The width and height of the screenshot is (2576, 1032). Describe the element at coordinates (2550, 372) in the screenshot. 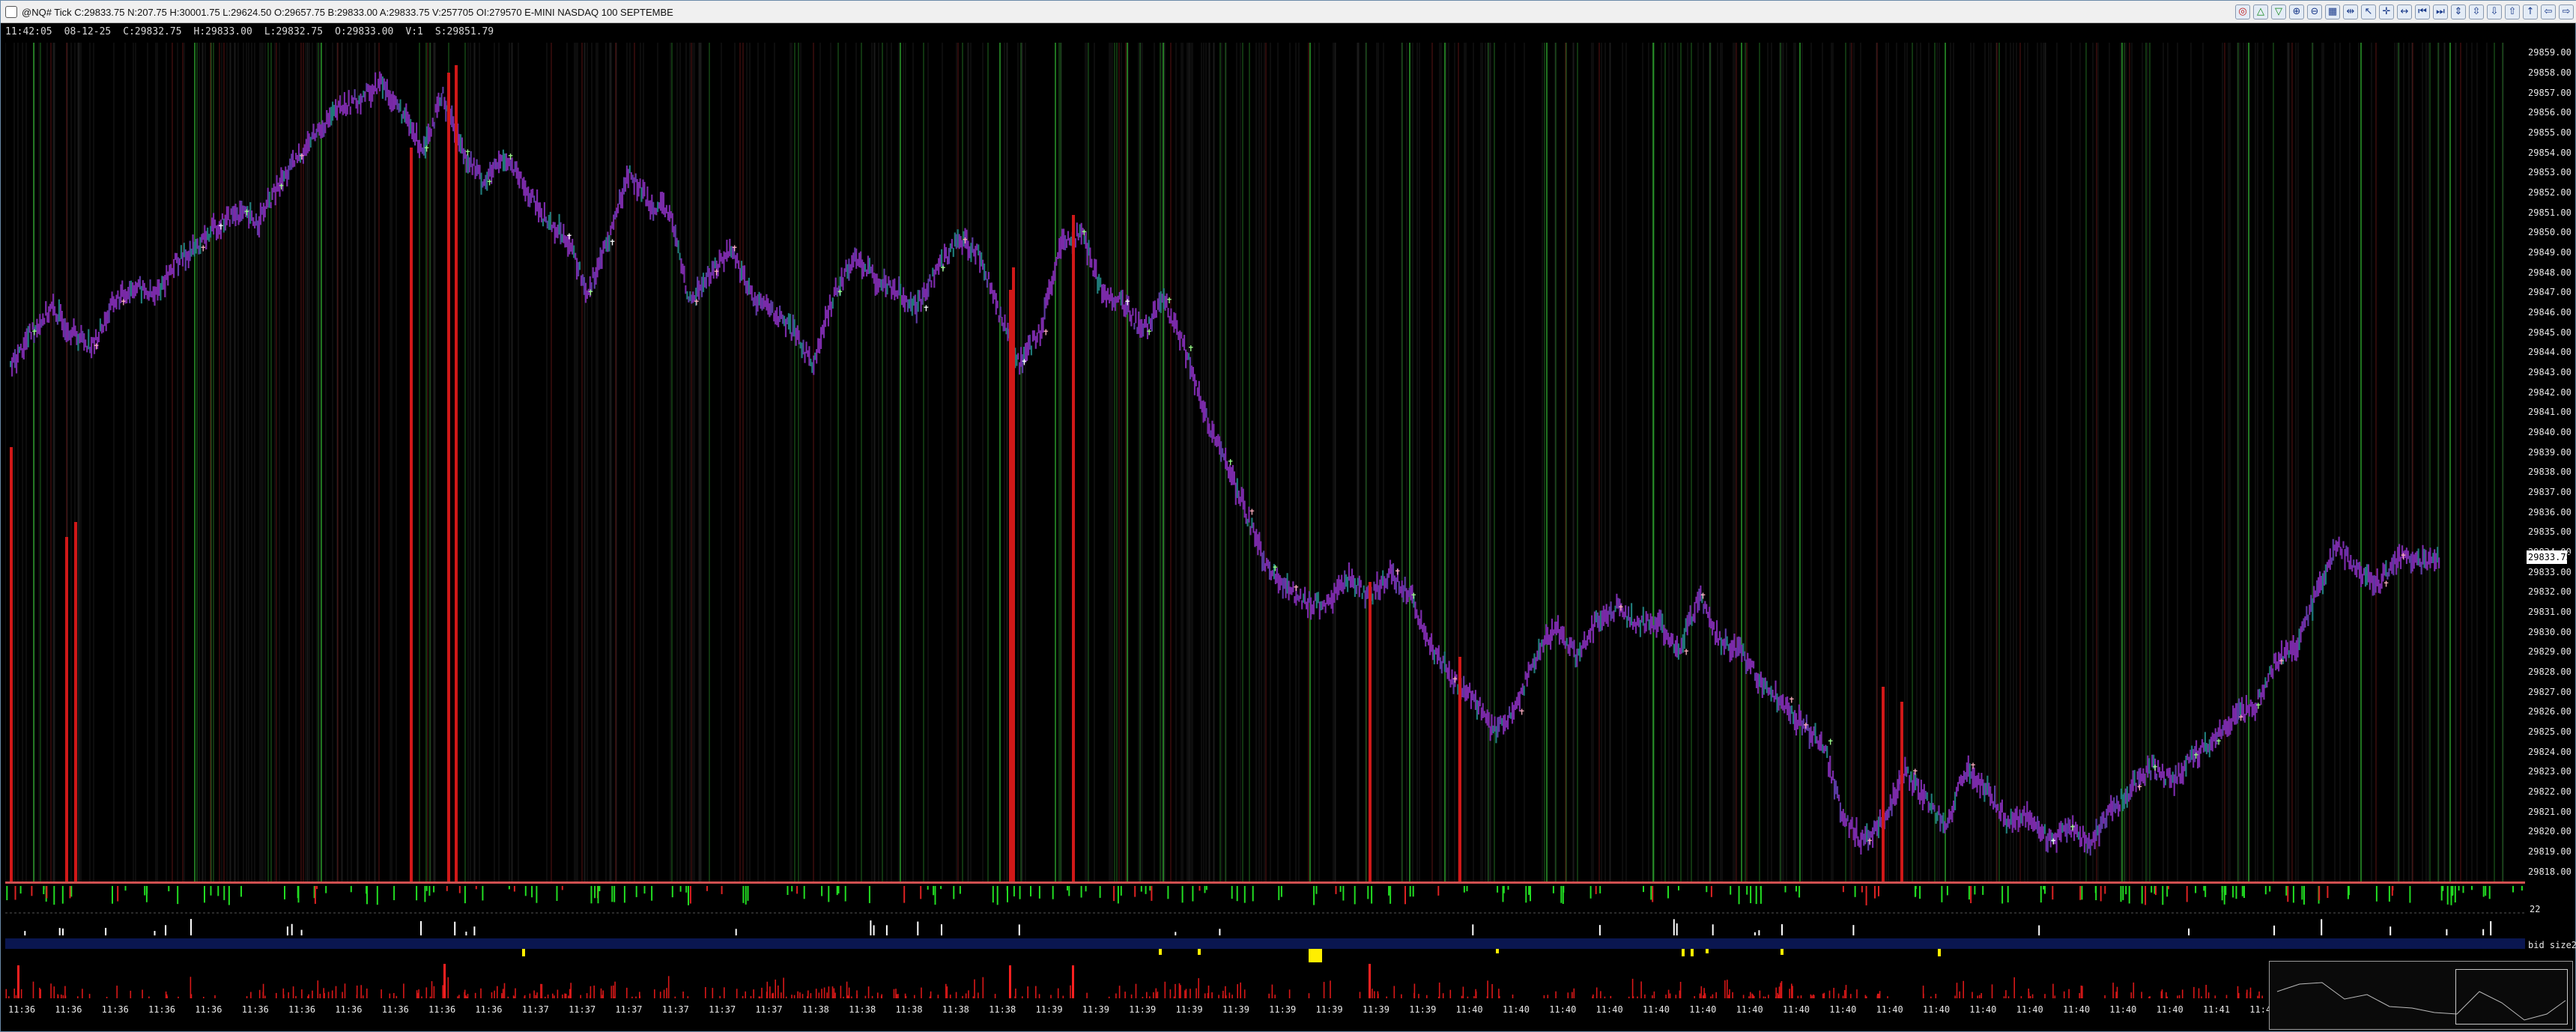

I see `price-tick-label: 29843.00` at that location.